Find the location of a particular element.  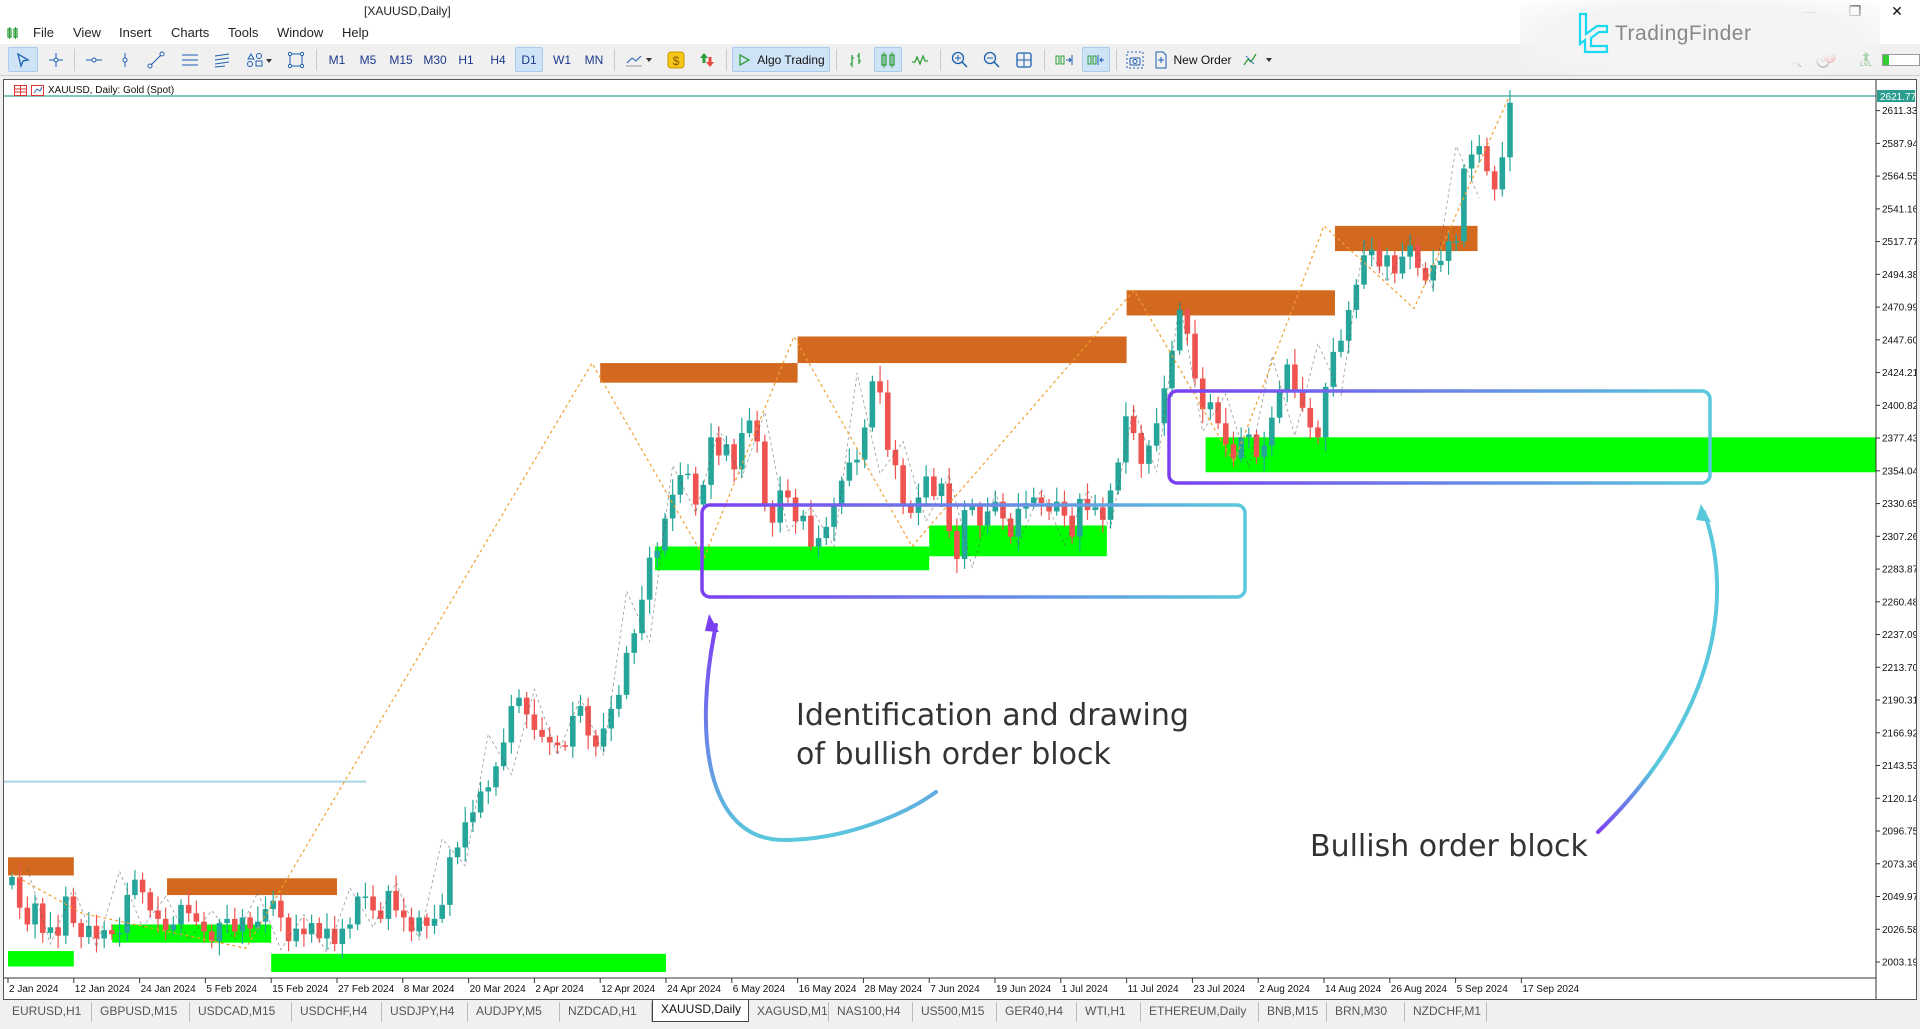

symbol-tab: BNB,M15 is located at coordinates (1293, 1012).